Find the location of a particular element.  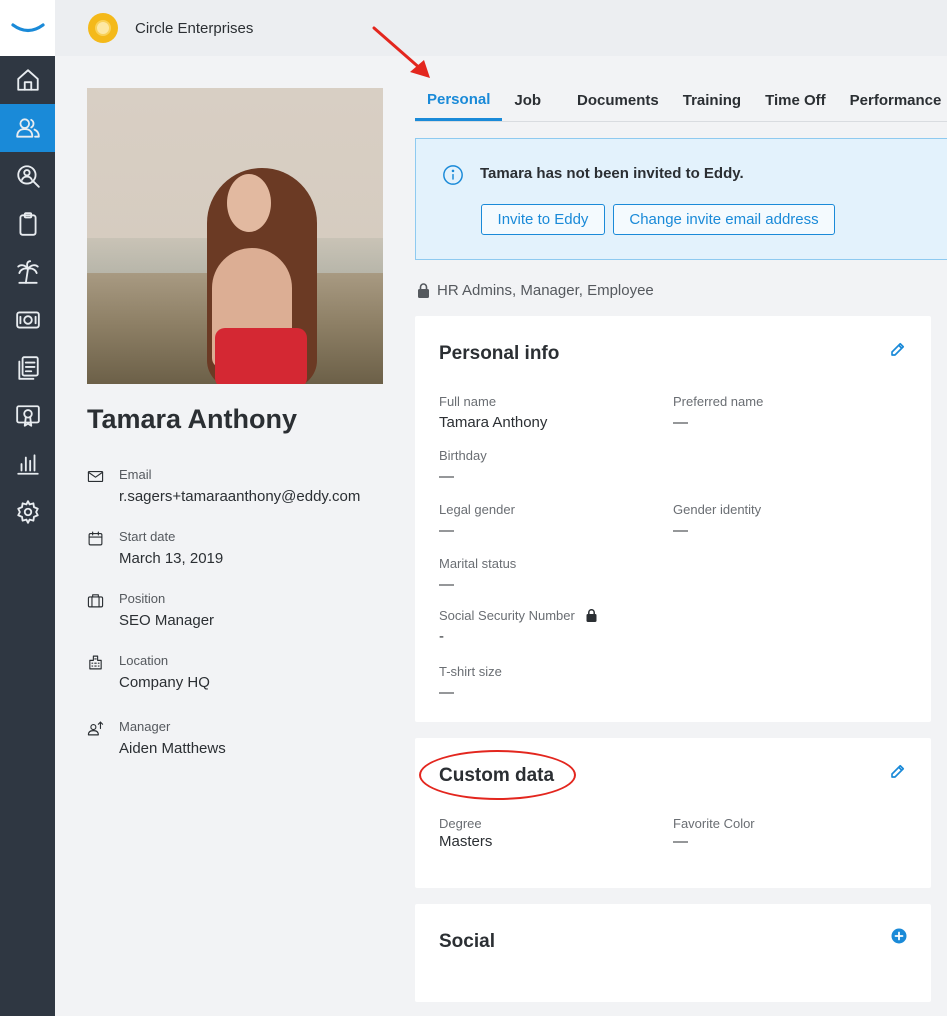

favorite-color-label: Favorite Color is located at coordinates (714, 823).